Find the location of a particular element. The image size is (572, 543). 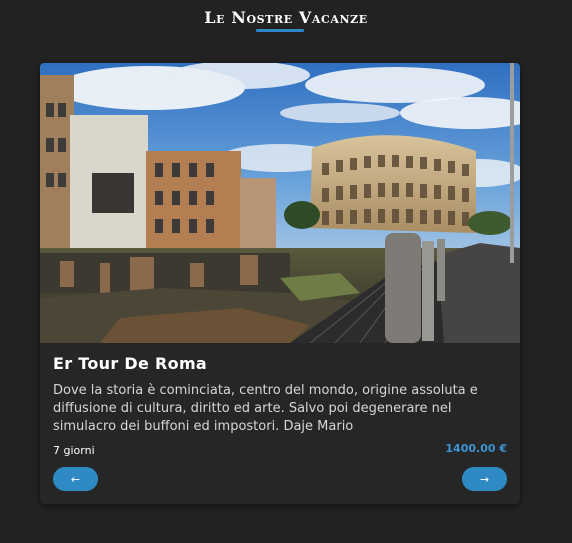

title-underline is located at coordinates (280, 30).